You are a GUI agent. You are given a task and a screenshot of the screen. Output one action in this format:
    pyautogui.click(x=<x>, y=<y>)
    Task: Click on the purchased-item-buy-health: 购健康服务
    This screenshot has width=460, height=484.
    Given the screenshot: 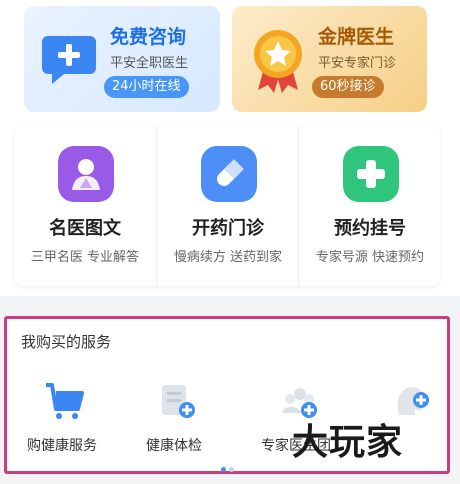 What is the action you would take?
    pyautogui.click(x=62, y=416)
    